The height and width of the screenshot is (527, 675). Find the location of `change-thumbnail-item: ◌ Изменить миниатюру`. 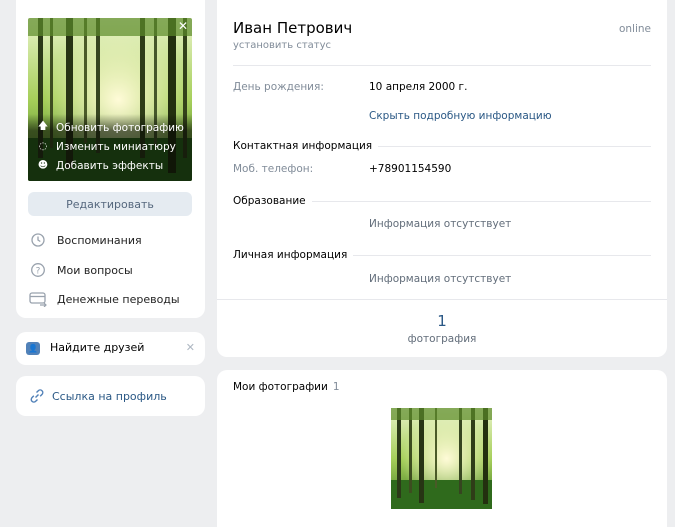

change-thumbnail-item: ◌ Изменить миниатюру is located at coordinates (110, 146).